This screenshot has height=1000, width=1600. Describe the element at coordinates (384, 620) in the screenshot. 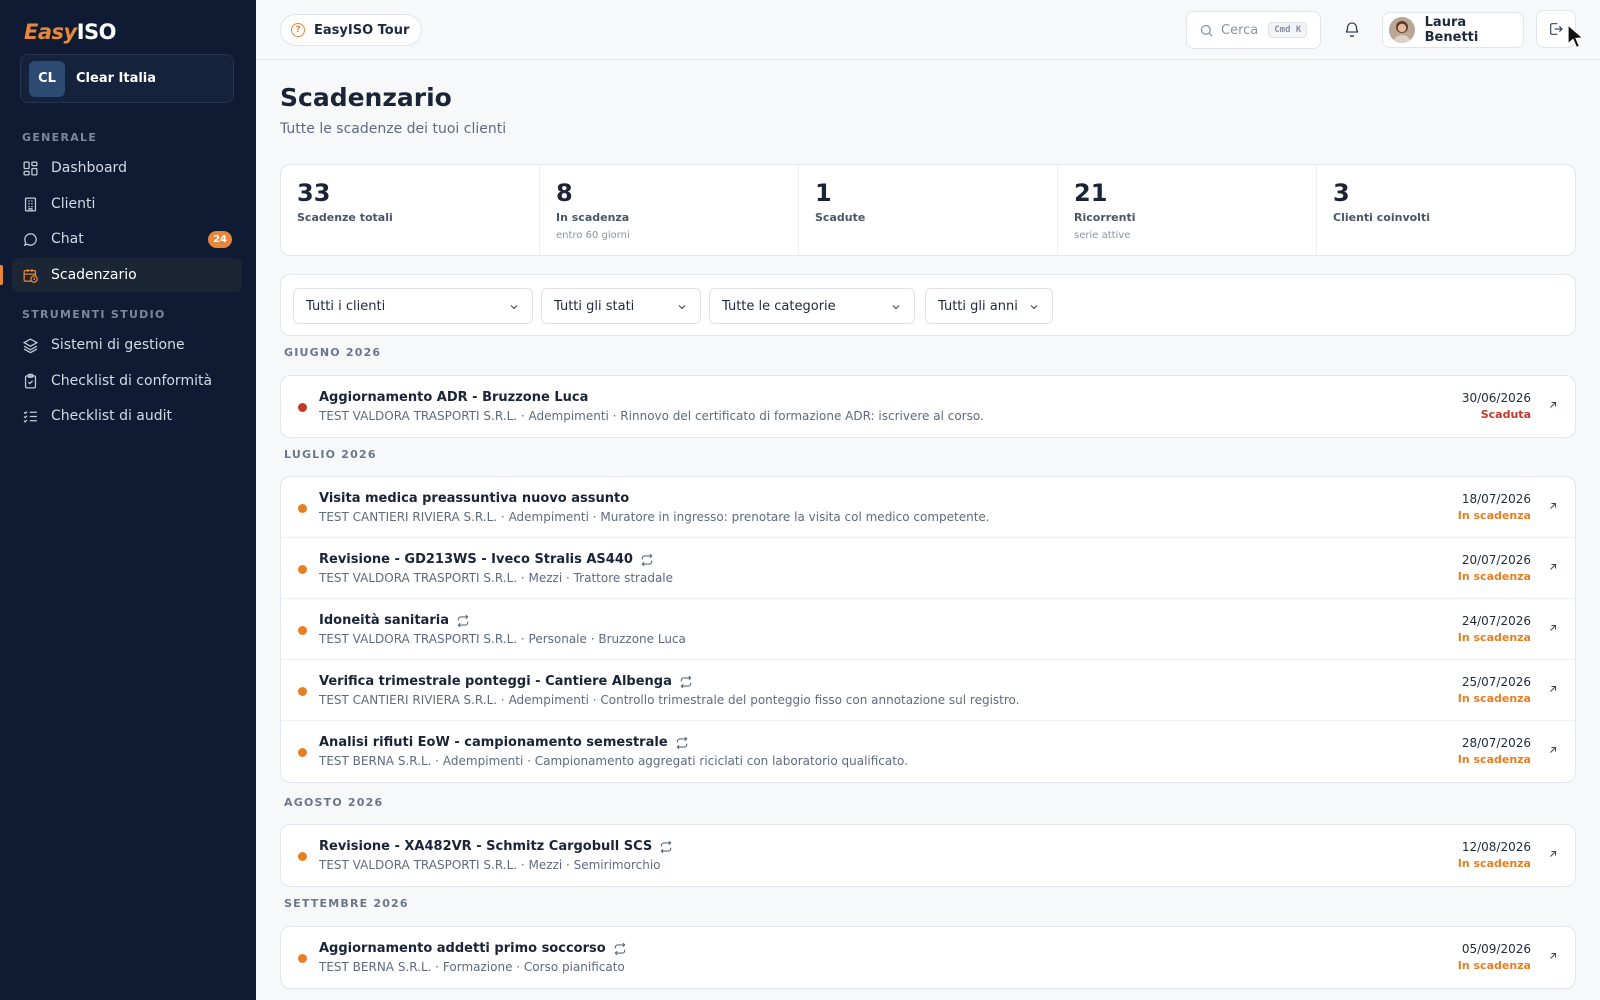

I see `deadline-title: Idoneità sanitaria` at that location.